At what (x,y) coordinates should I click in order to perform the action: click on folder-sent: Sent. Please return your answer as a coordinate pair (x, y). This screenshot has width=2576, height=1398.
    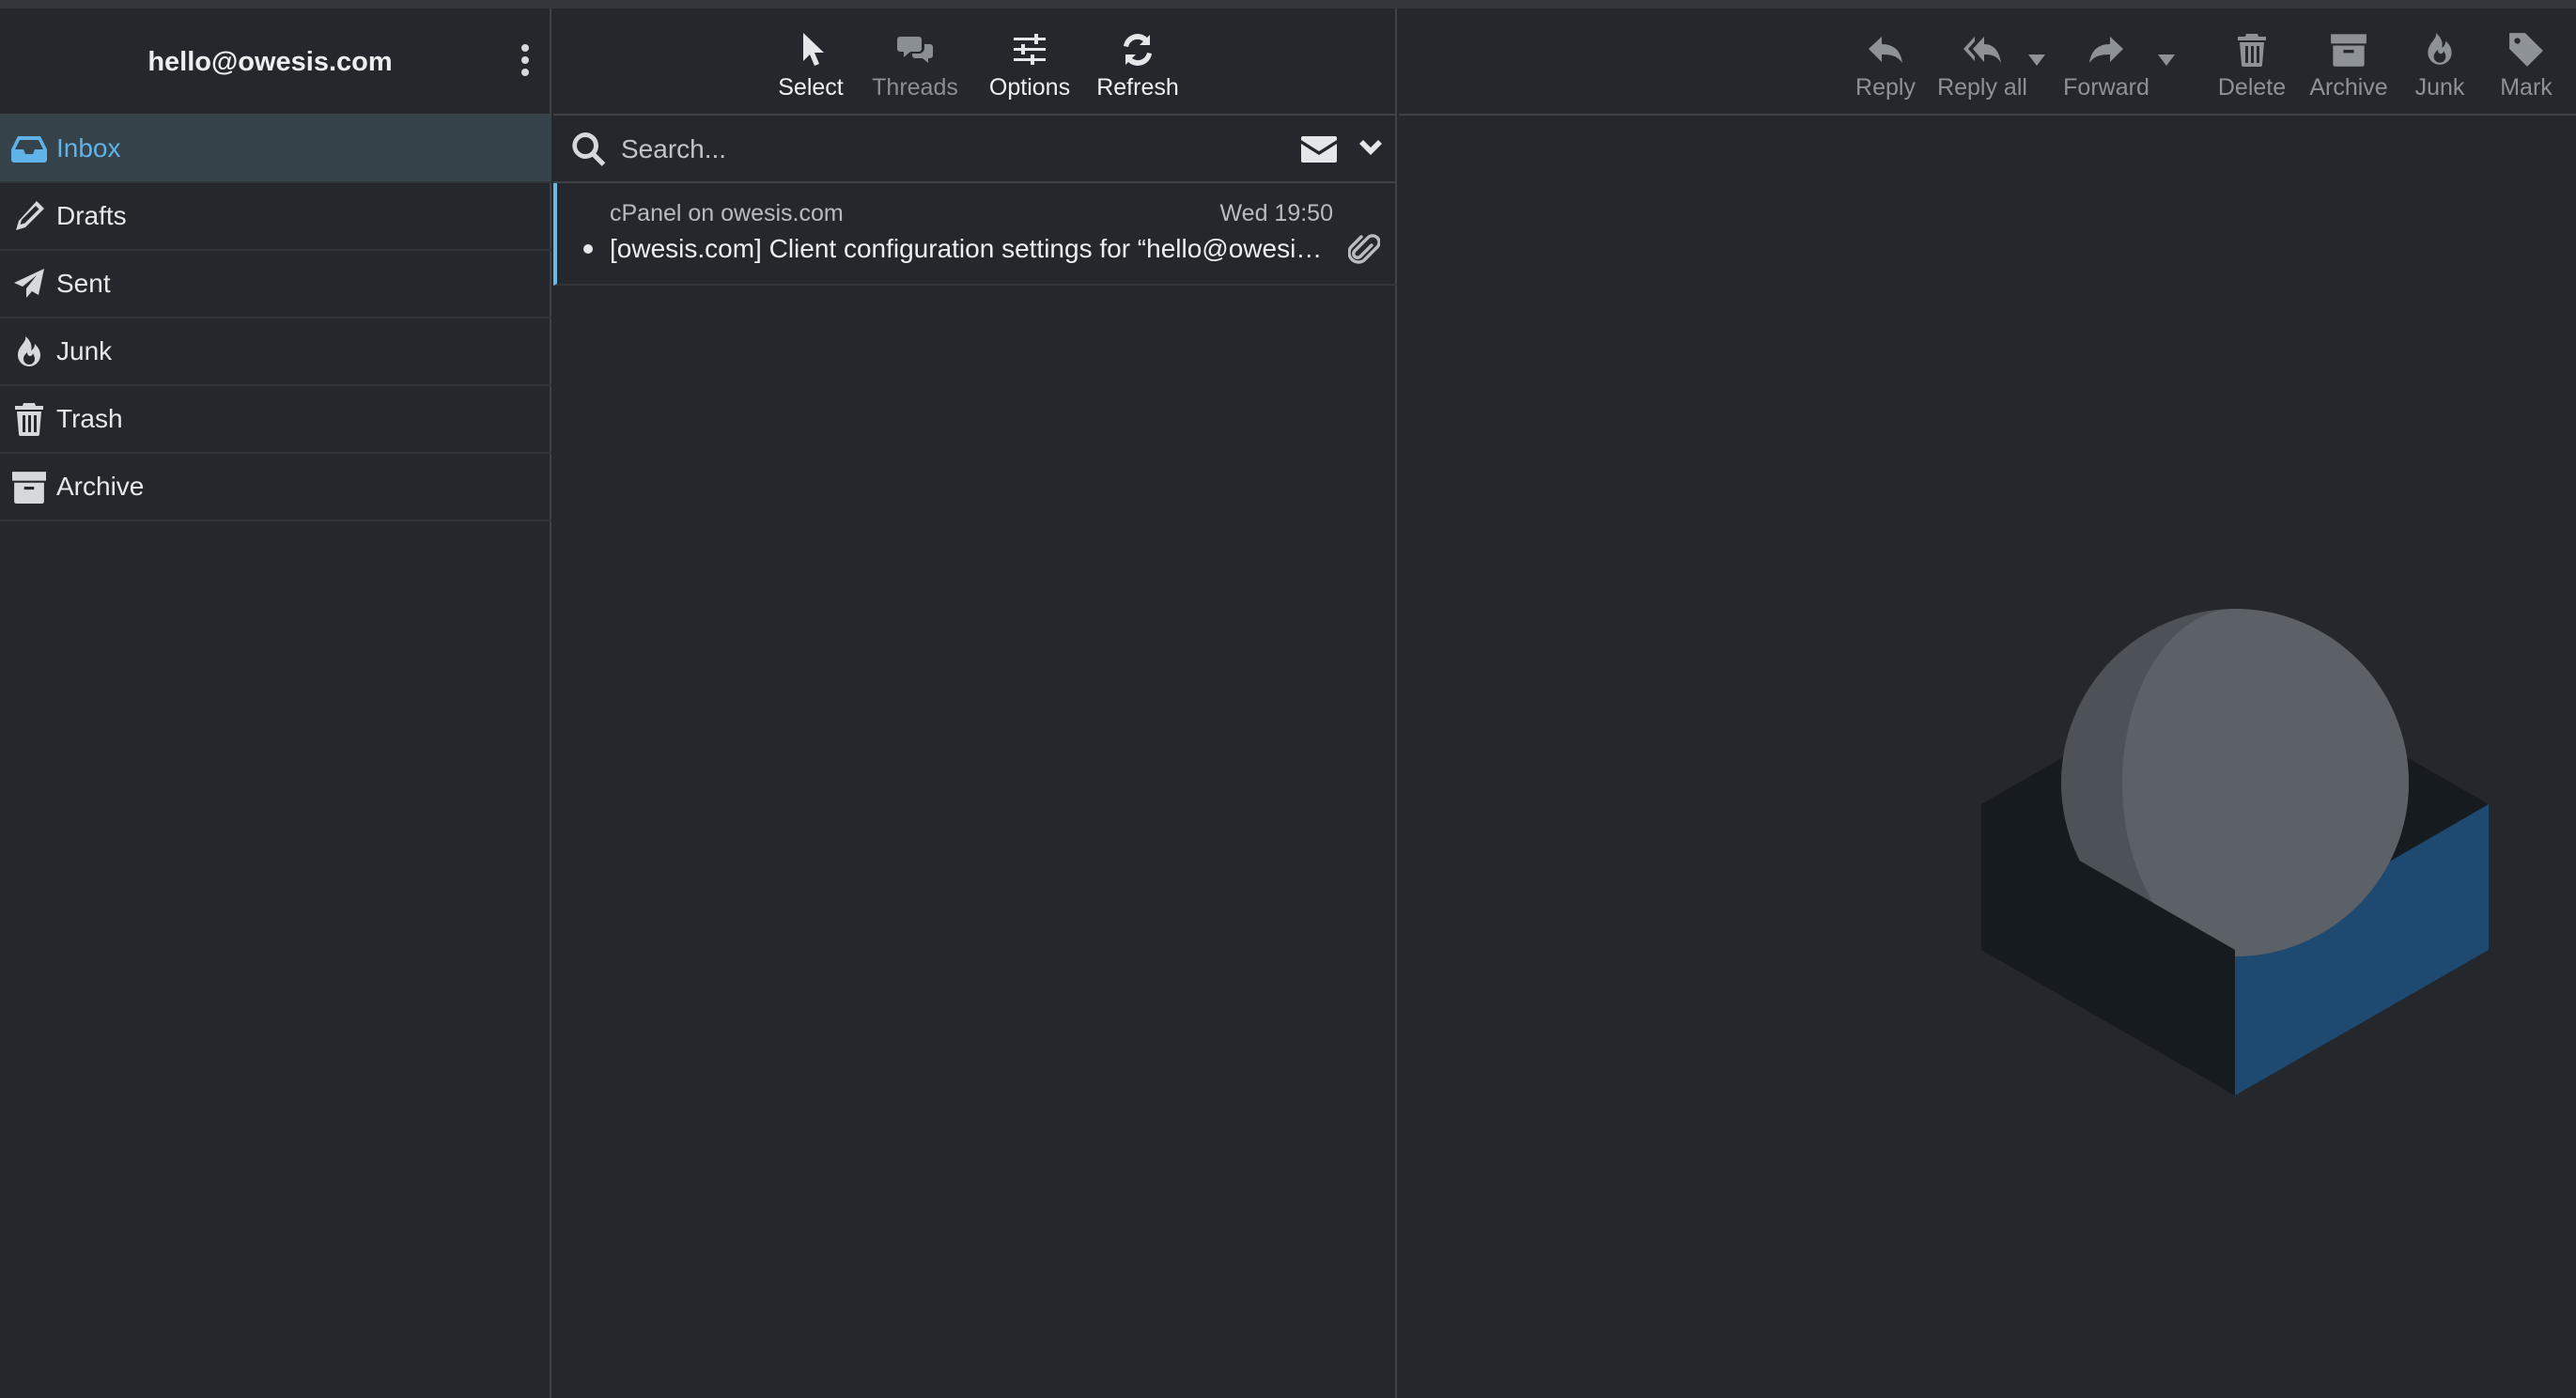
    Looking at the image, I should click on (276, 285).